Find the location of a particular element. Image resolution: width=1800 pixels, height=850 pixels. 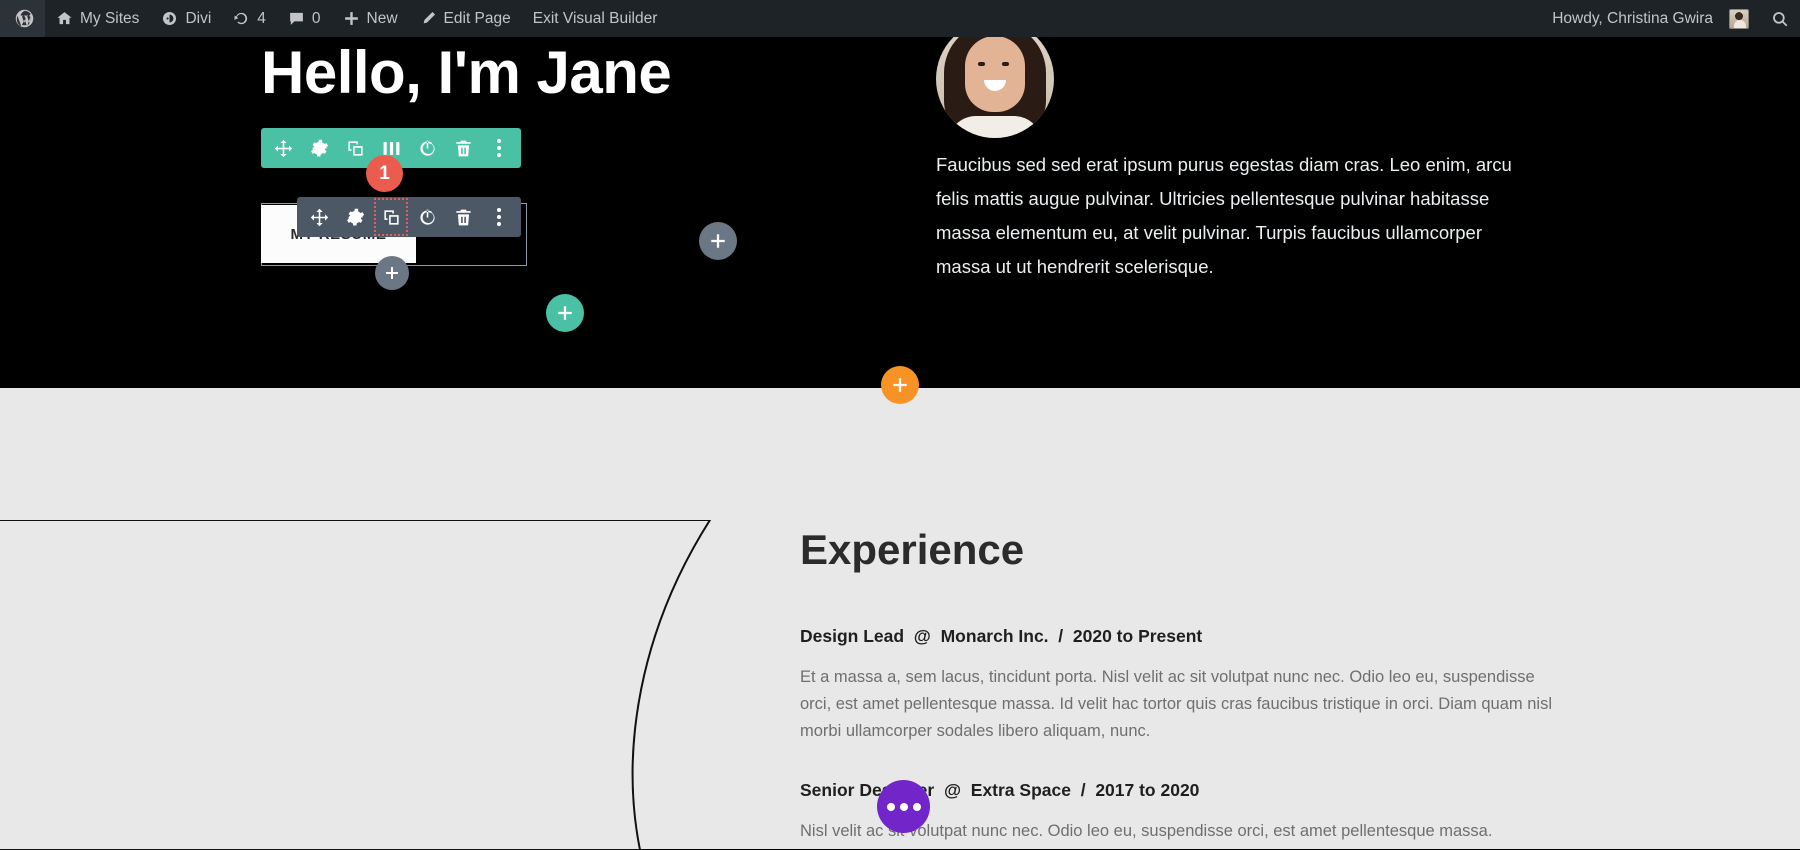

pencil-icon is located at coordinates (428, 18).